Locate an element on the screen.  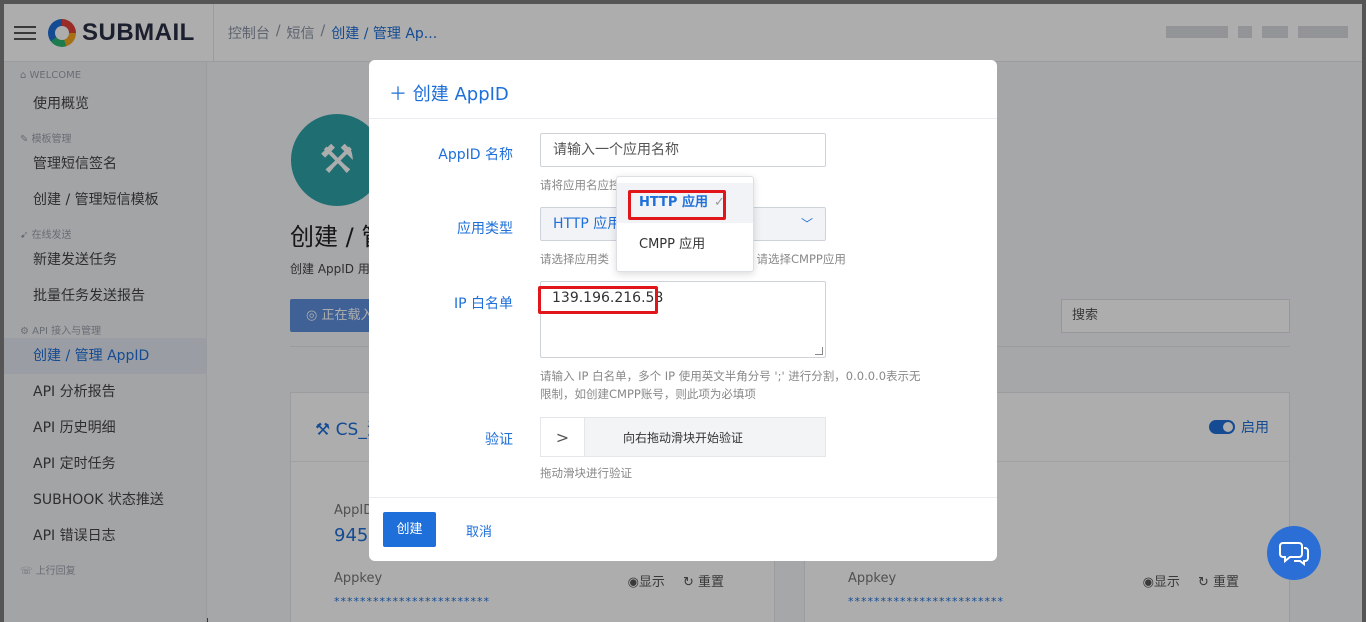
dropdown-option-cmpp: CMPP 应用 is located at coordinates (685, 245).